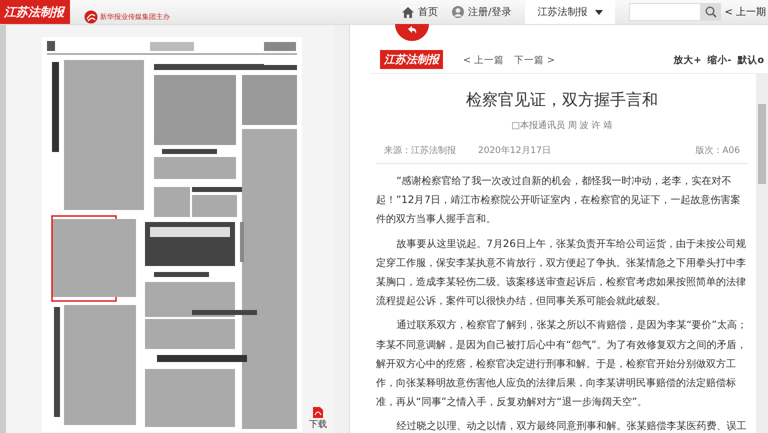  What do you see at coordinates (745, 12) in the screenshot?
I see `previous-issue-link: < 上一期` at bounding box center [745, 12].